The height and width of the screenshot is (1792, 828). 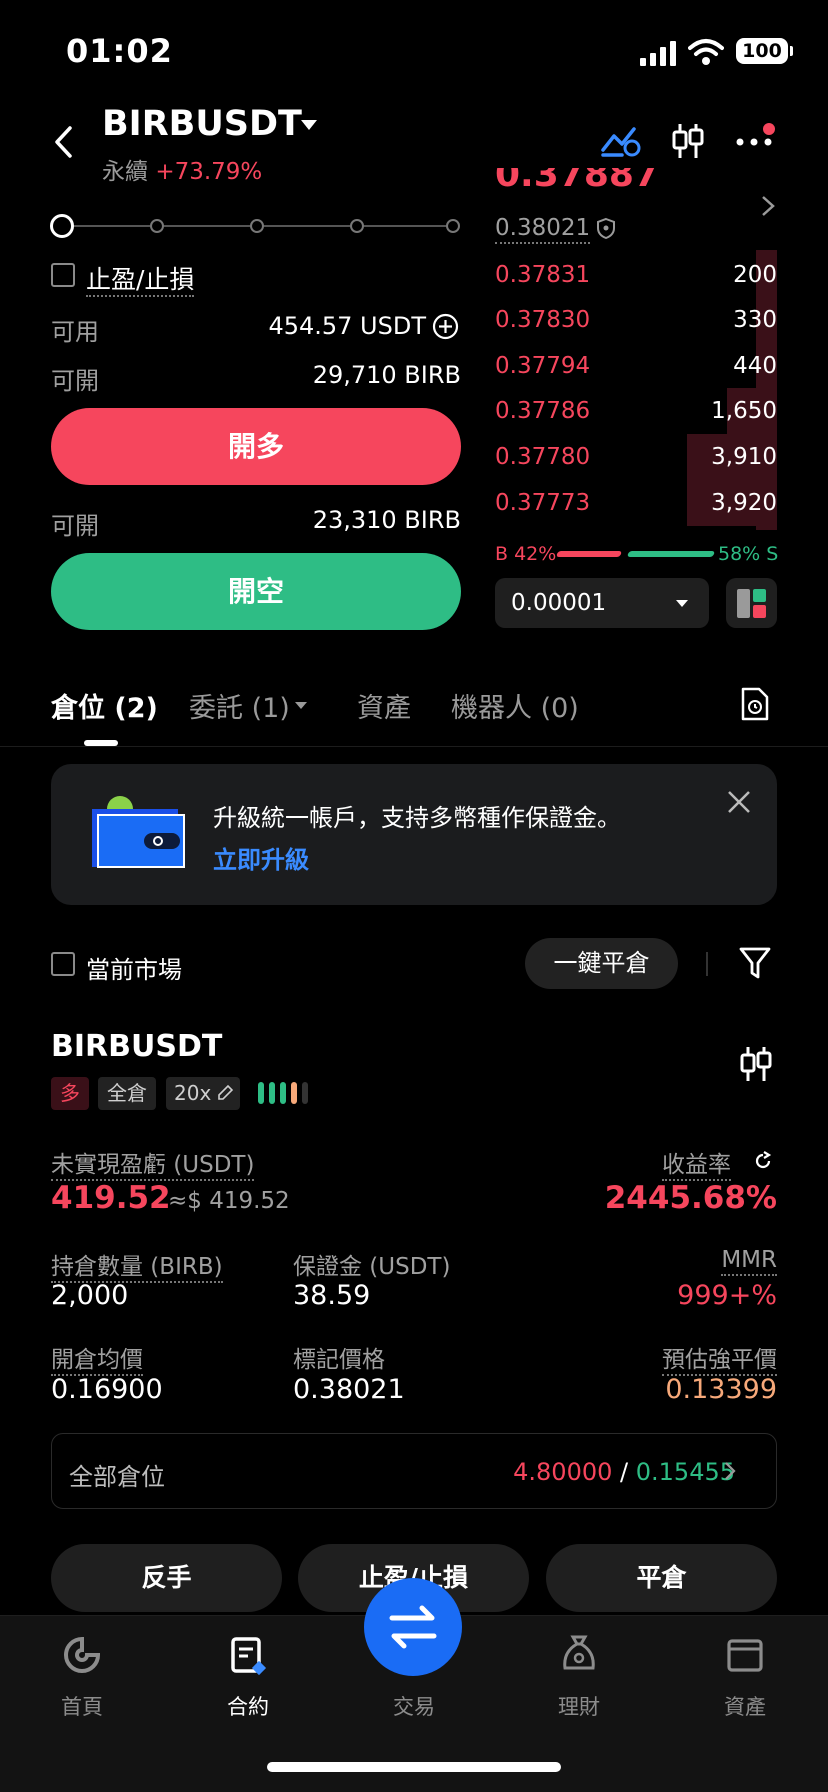 What do you see at coordinates (286, 1093) in the screenshot?
I see `risk-level-indicator` at bounding box center [286, 1093].